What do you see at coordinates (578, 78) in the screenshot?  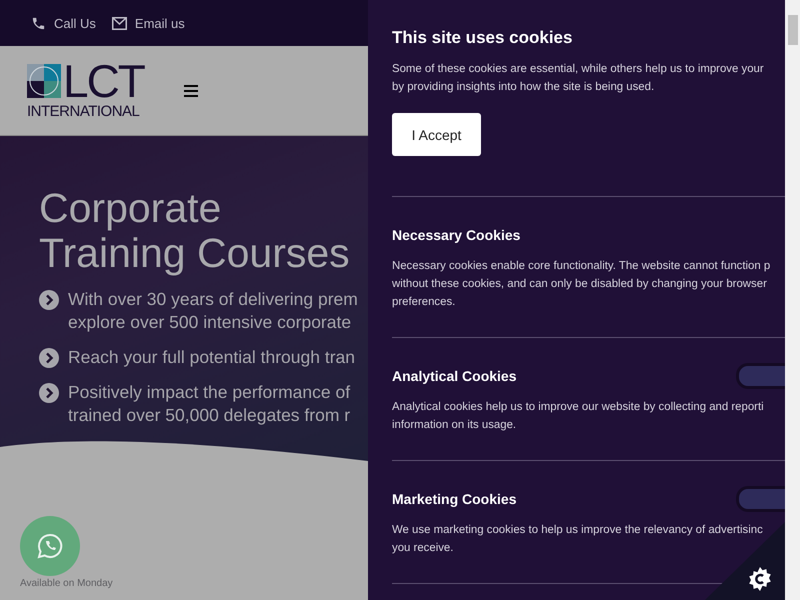 I see `cookie-intro-text: Some of these cookies are essential, while others help us to improve your by providing insights into how the site is being used.` at bounding box center [578, 78].